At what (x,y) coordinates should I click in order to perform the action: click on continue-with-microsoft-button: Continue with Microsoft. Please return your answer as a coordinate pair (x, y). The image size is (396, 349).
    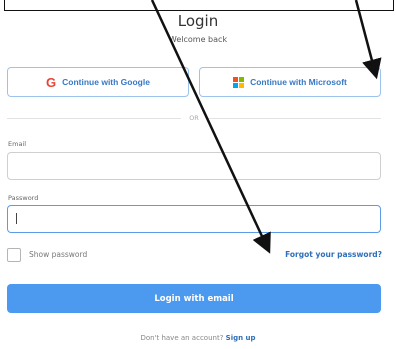
    Looking at the image, I should click on (290, 82).